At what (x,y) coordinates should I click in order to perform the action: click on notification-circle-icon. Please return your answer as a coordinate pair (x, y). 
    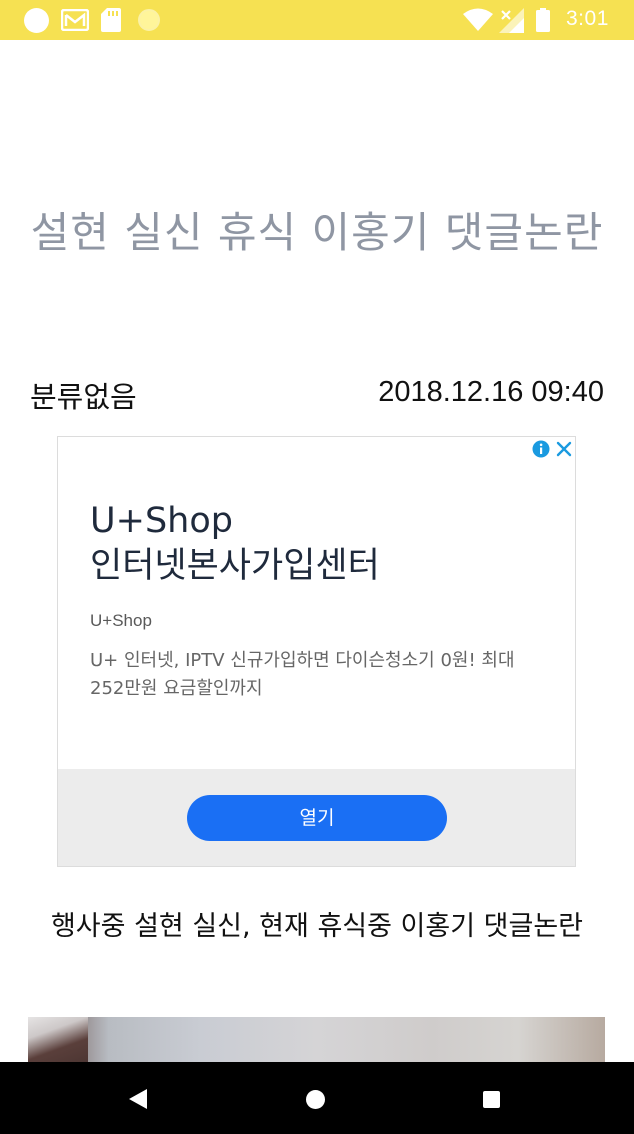
    Looking at the image, I should click on (36, 20).